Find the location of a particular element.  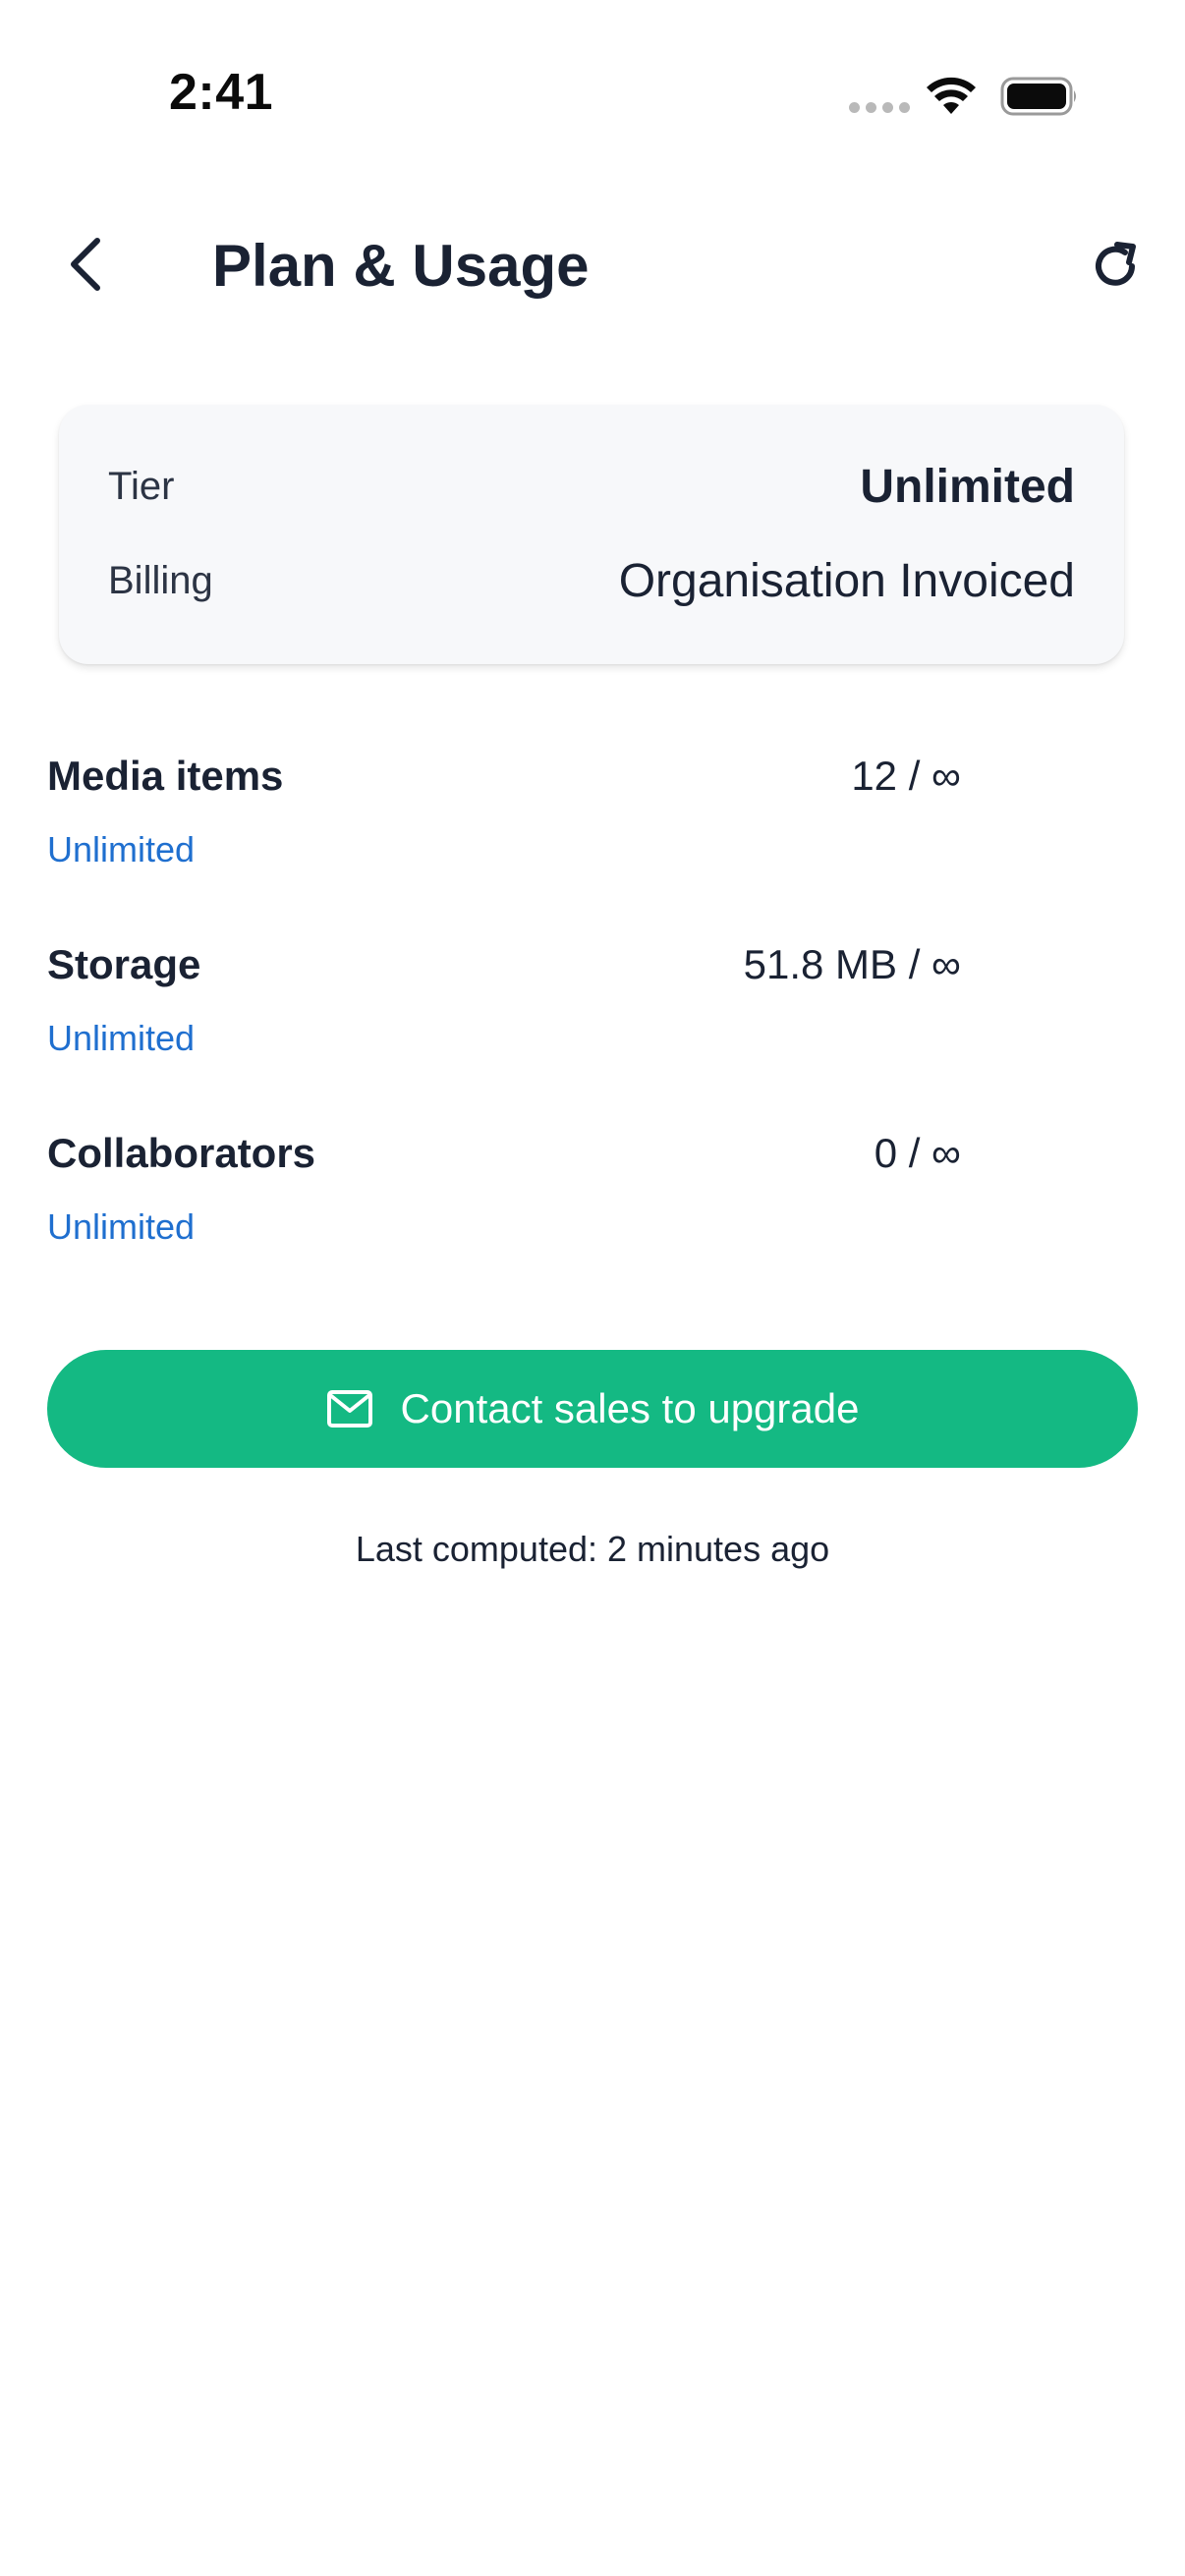

back-button is located at coordinates (85, 264).